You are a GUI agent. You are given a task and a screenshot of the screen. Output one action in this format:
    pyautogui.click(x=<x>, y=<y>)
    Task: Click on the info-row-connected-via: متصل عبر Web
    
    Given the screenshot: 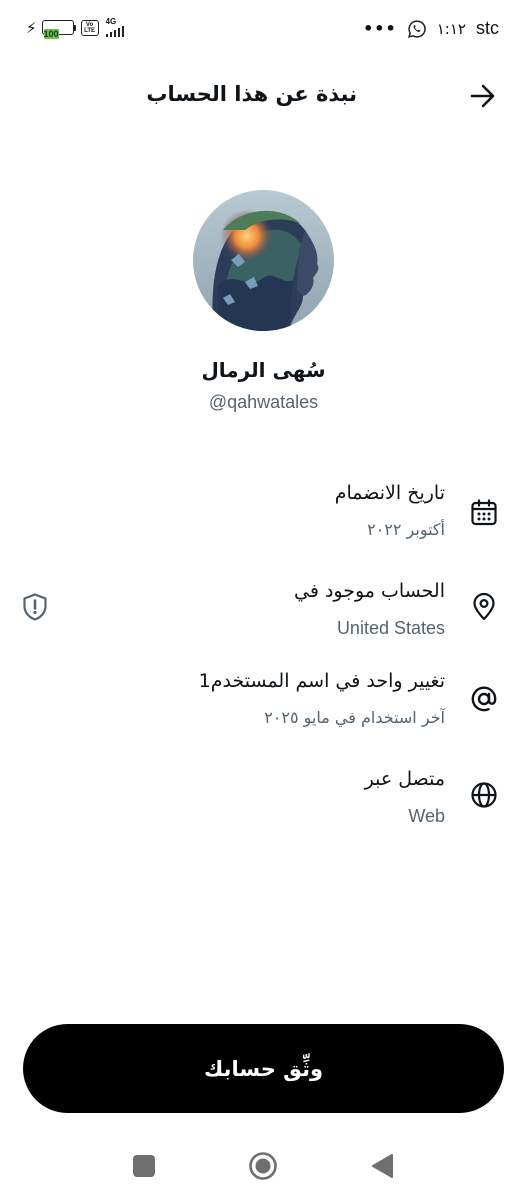 What is the action you would take?
    pyautogui.click(x=263, y=808)
    